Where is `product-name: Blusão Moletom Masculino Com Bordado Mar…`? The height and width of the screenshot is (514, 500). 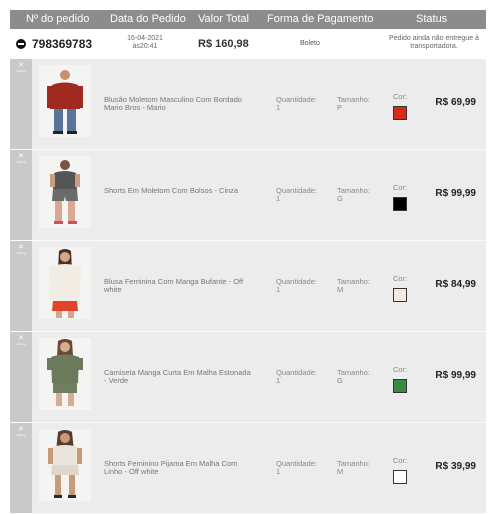
product-name: Blusão Moletom Masculino Com Bordado Mar… is located at coordinates (179, 104).